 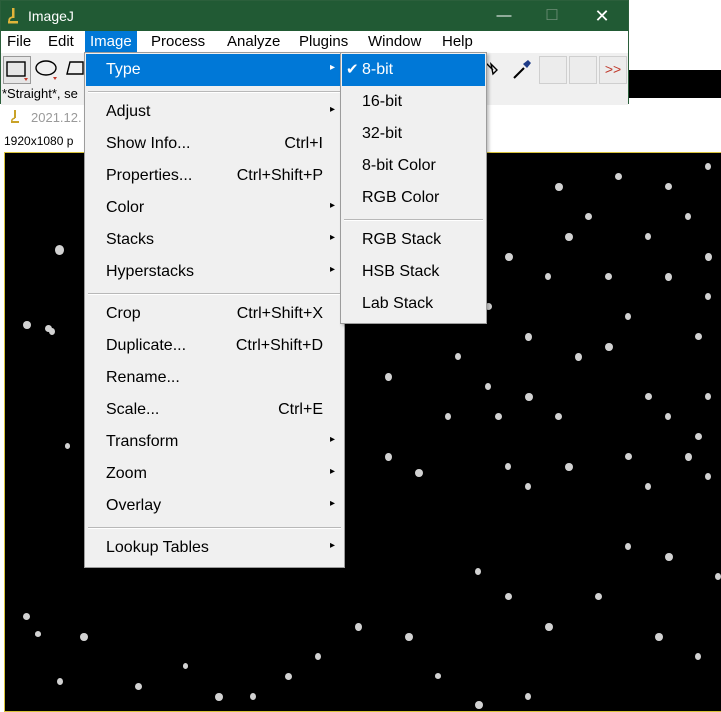 I want to click on menu-item-crop: Crop Ctrl+Shift+X, so click(x=214, y=314).